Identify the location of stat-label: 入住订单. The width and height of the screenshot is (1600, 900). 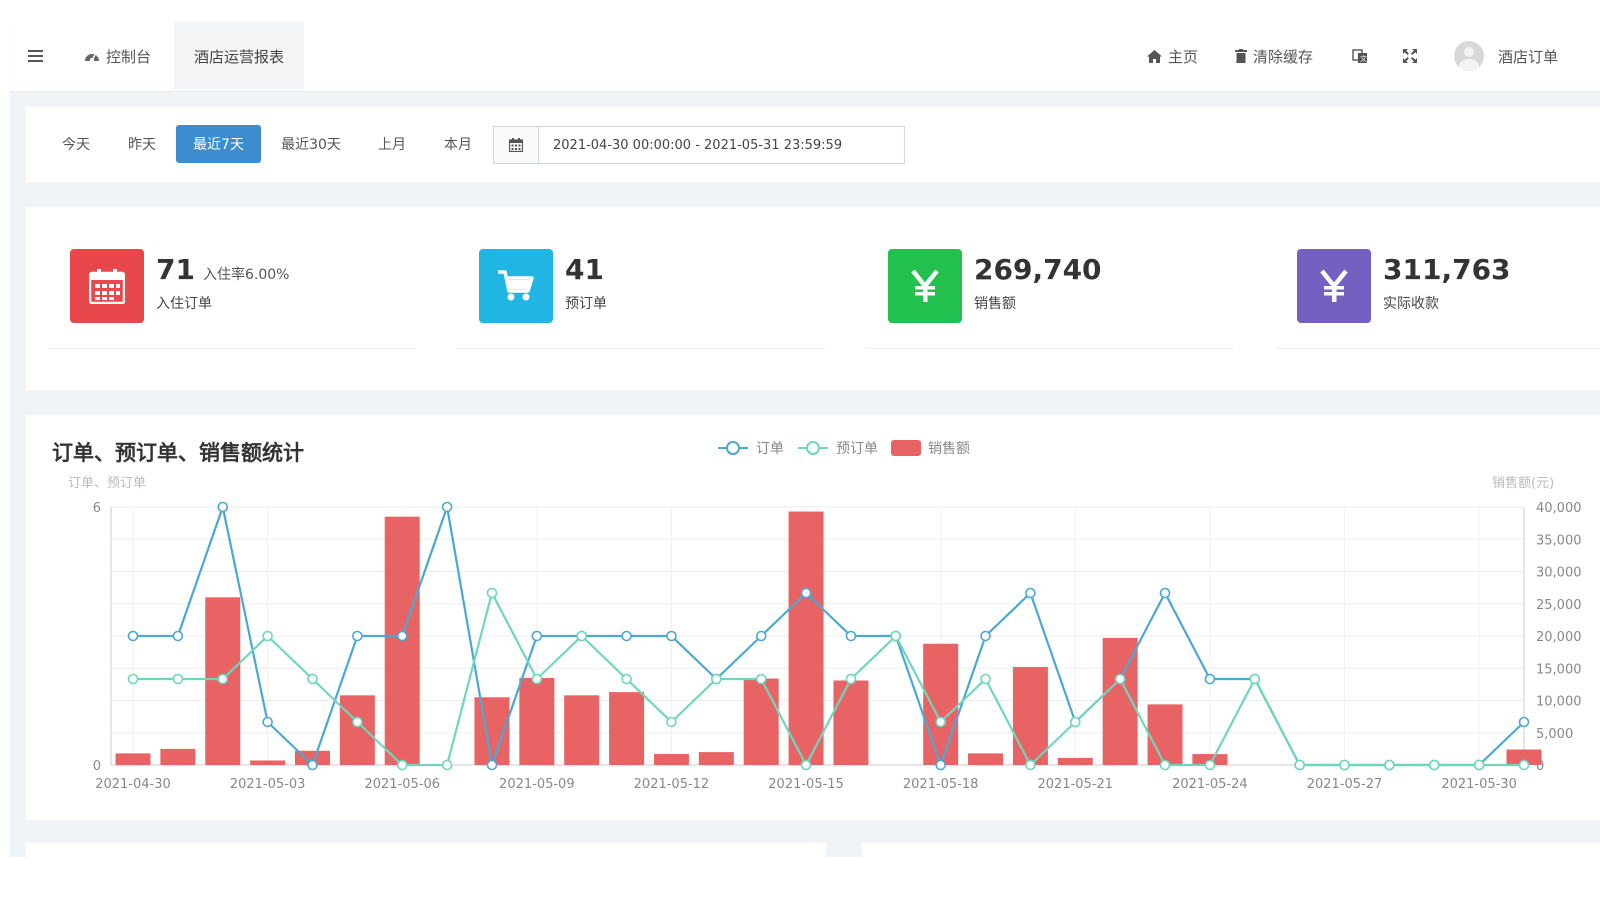
(184, 304).